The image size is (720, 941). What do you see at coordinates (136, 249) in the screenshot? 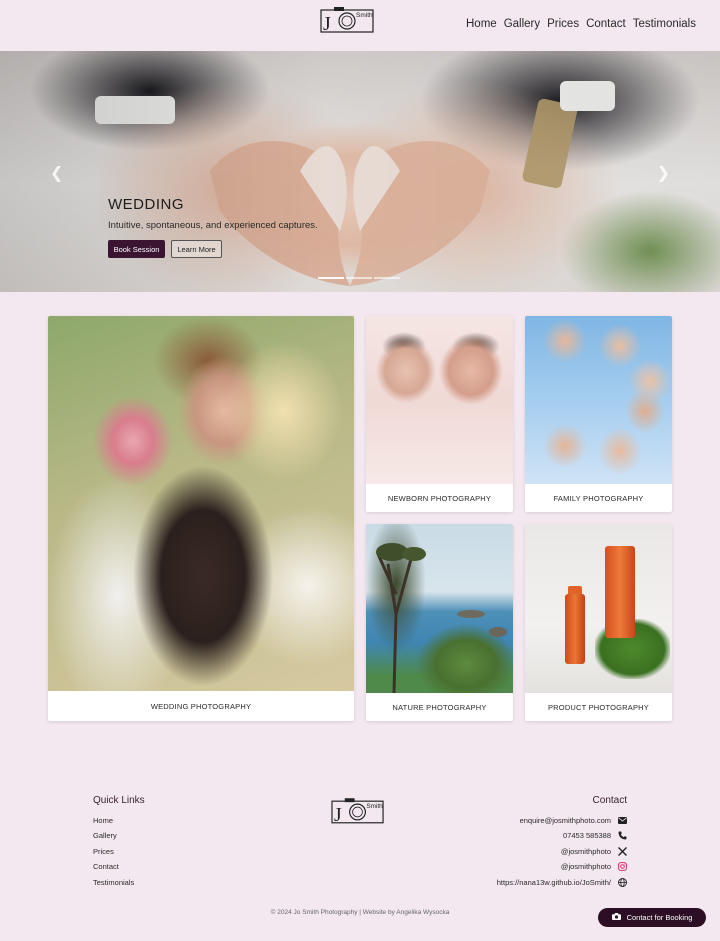
I see `book-session-button: Book Session` at bounding box center [136, 249].